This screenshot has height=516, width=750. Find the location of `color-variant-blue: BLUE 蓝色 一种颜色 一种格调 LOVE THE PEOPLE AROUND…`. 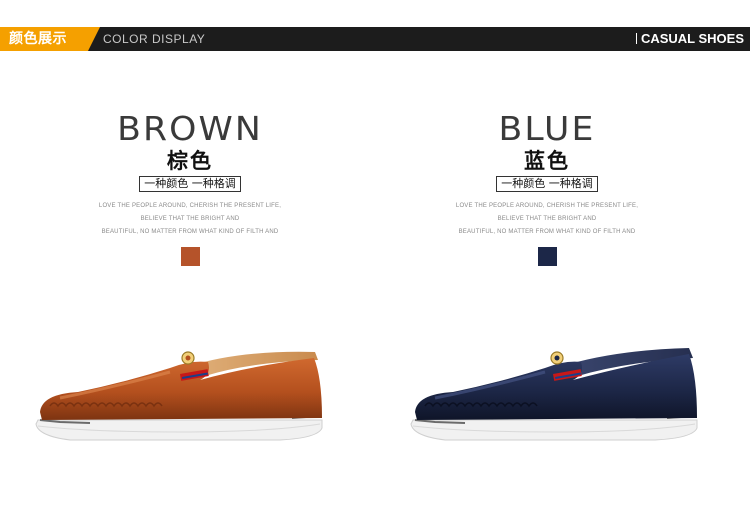

color-variant-blue: BLUE 蓝色 一种颜色 一种格调 LOVE THE PEOPLE AROUND… is located at coordinates (547, 188).